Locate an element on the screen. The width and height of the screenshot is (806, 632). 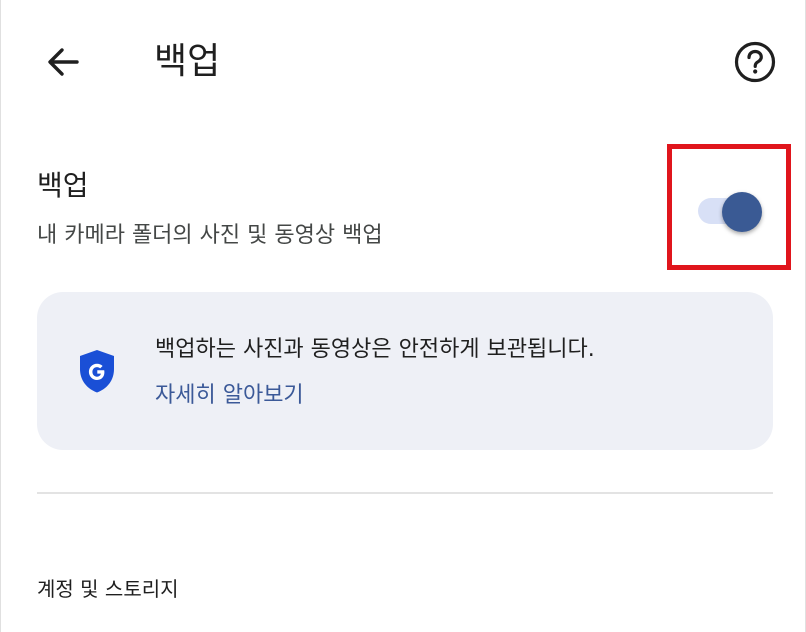
back-button is located at coordinates (63, 62).